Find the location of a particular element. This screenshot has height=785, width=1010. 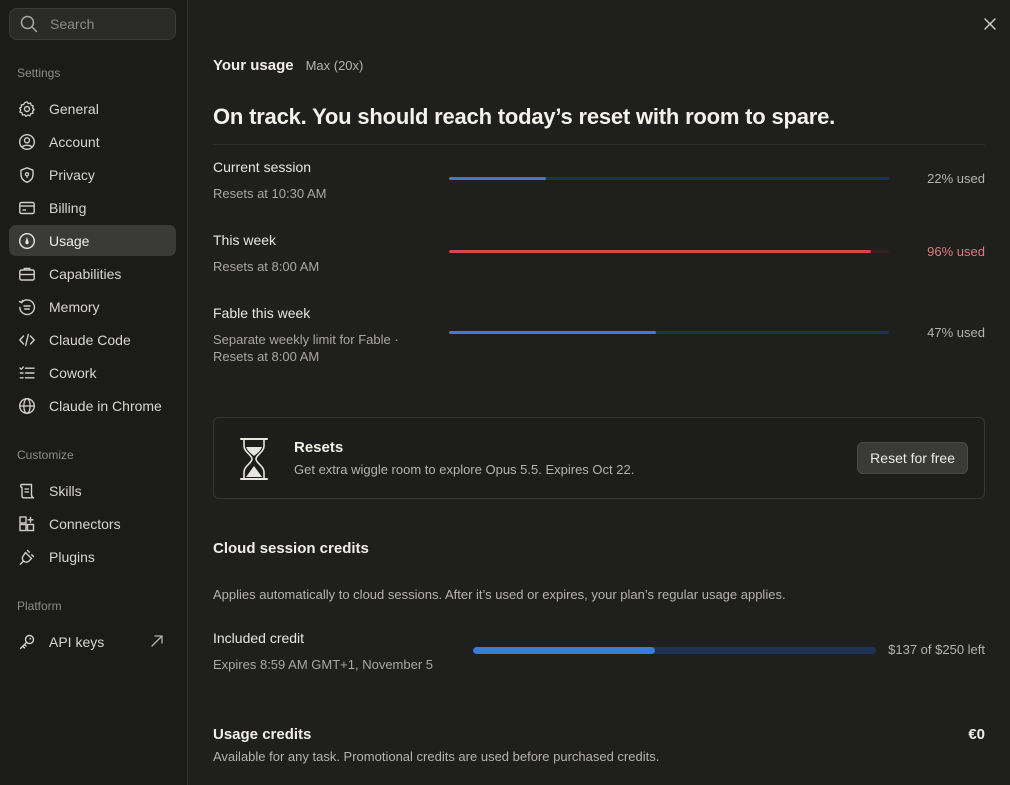

sidebar-item-label: General is located at coordinates (74, 108).